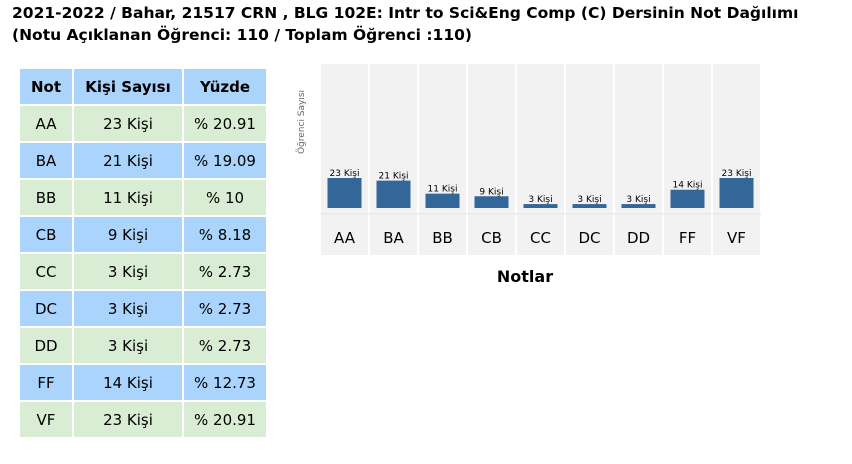  Describe the element at coordinates (393, 238) in the screenshot. I see `tick-label-ba: BA` at that location.